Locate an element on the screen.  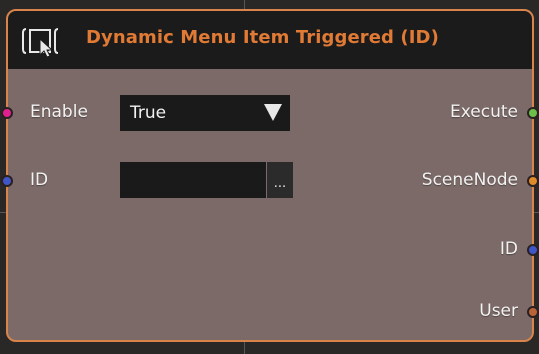
scenenode-label: SceneNode is located at coordinates (469, 180).